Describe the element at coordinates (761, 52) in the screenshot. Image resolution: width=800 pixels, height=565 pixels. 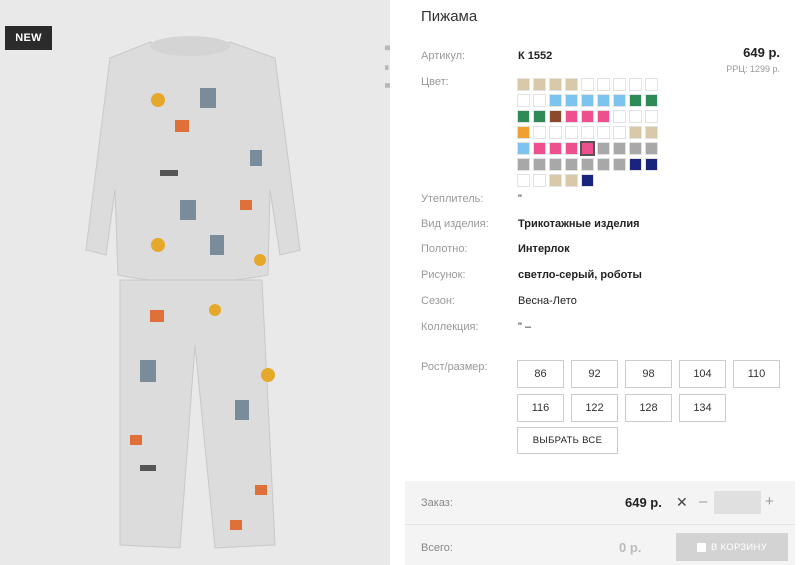
I see `price: 649 р.` at that location.